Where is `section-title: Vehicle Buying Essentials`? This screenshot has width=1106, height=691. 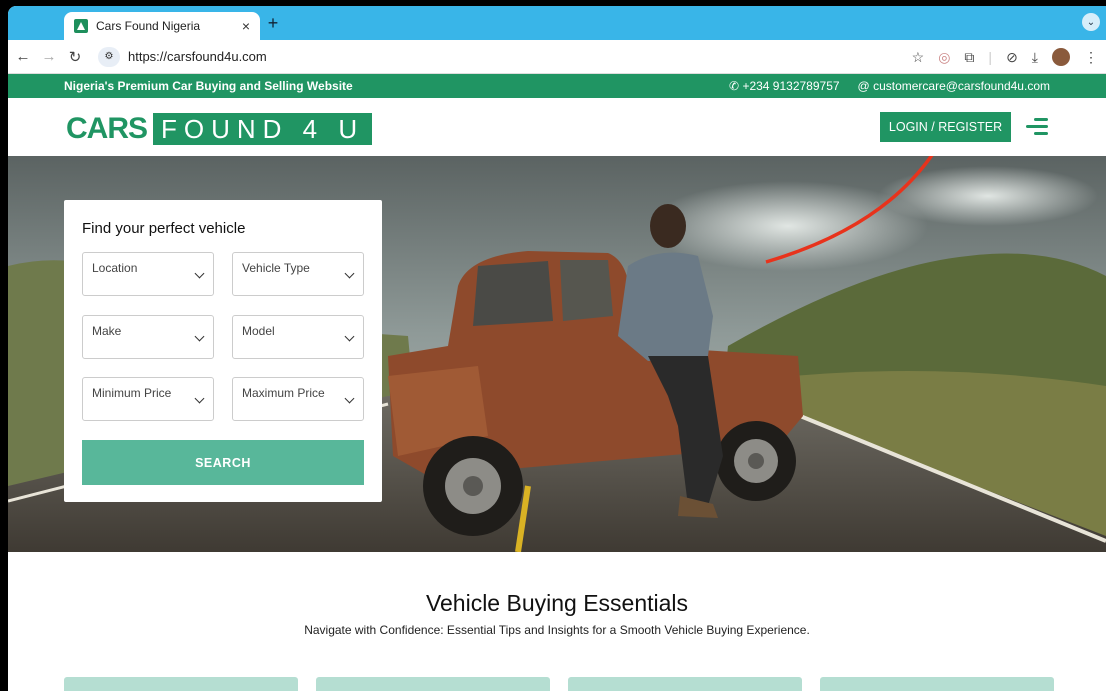
section-title: Vehicle Buying Essentials is located at coordinates (557, 603).